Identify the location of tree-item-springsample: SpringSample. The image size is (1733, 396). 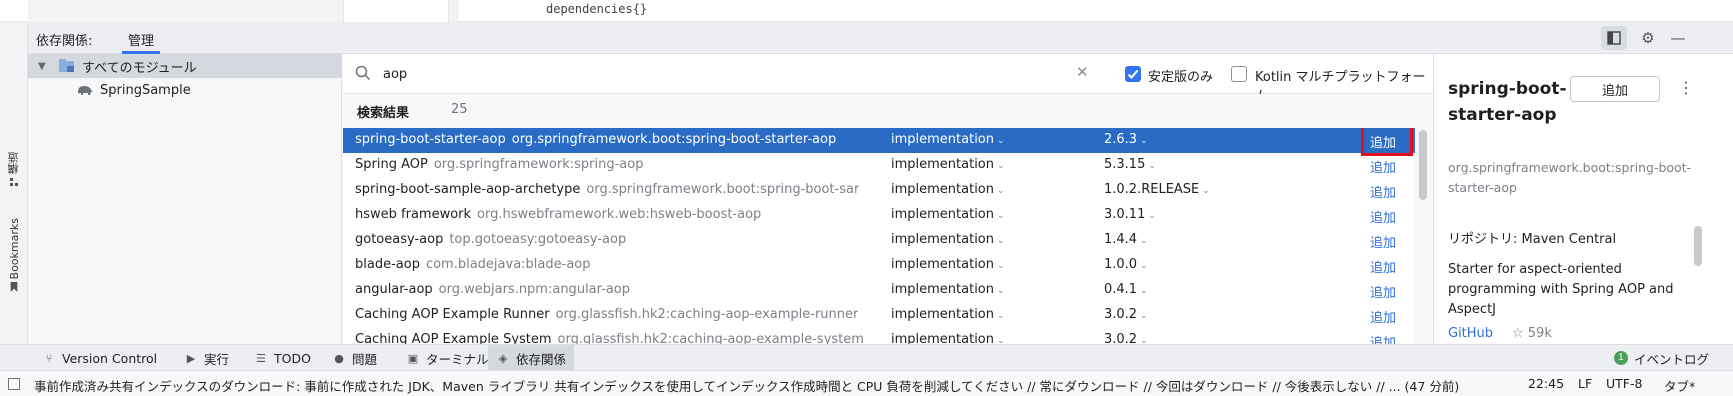
(185, 90).